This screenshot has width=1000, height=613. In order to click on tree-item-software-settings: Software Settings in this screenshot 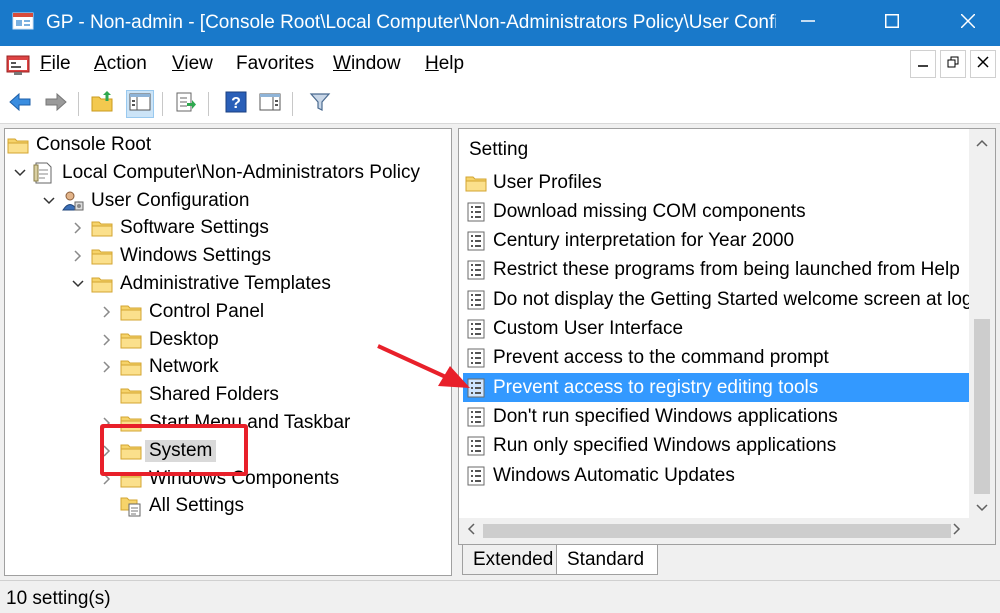, I will do `click(169, 228)`.